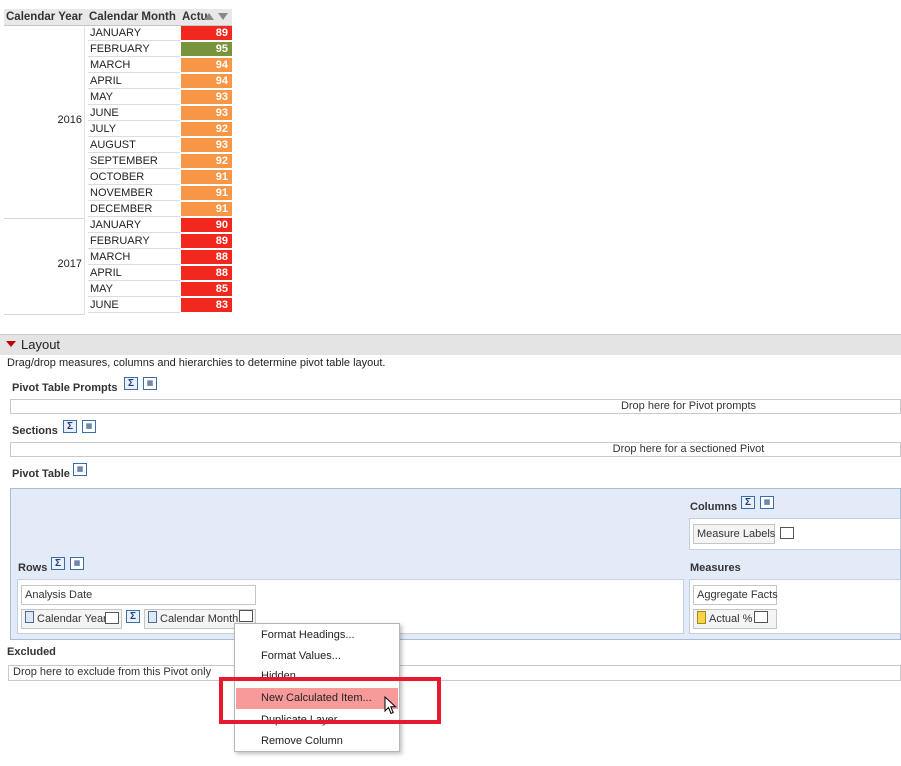  I want to click on measure-labels-field: Measure Labels, so click(734, 534).